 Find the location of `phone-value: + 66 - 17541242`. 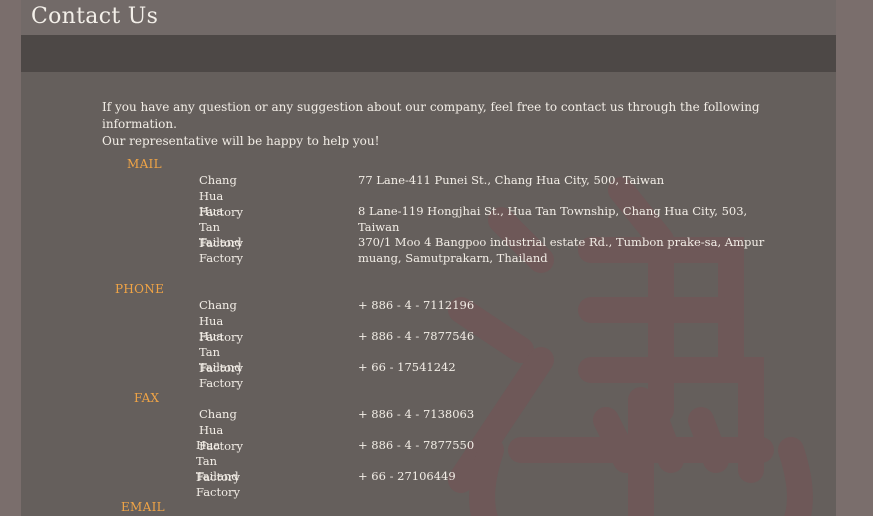

phone-value: + 66 - 17541242 is located at coordinates (407, 367).